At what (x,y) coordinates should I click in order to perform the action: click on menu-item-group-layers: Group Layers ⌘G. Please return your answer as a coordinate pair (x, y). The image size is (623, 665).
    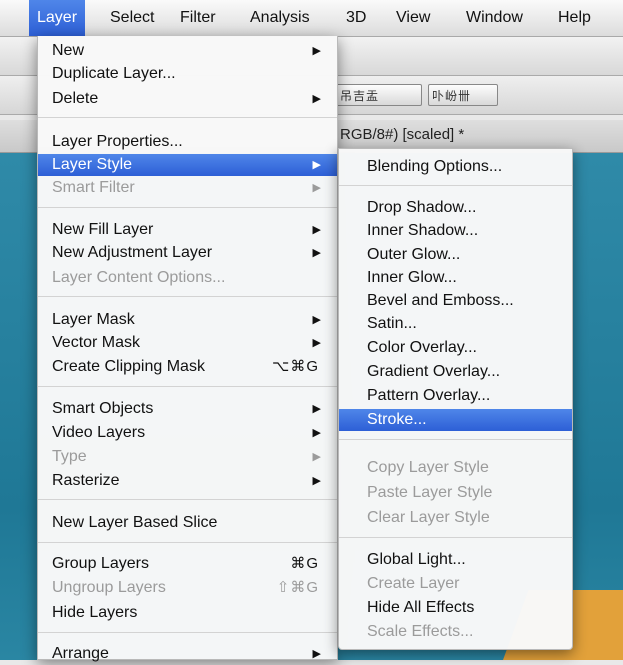
    Looking at the image, I should click on (187, 564).